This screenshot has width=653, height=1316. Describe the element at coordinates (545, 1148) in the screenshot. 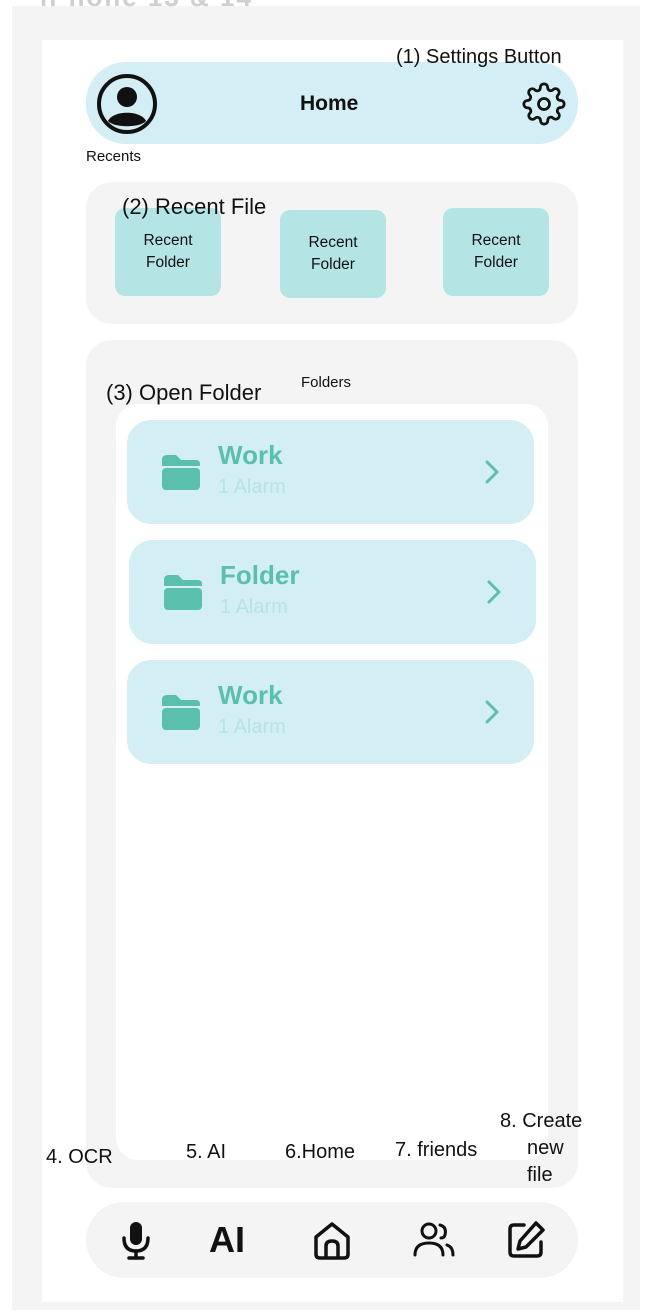

I see `create-annotation-line2: new` at that location.